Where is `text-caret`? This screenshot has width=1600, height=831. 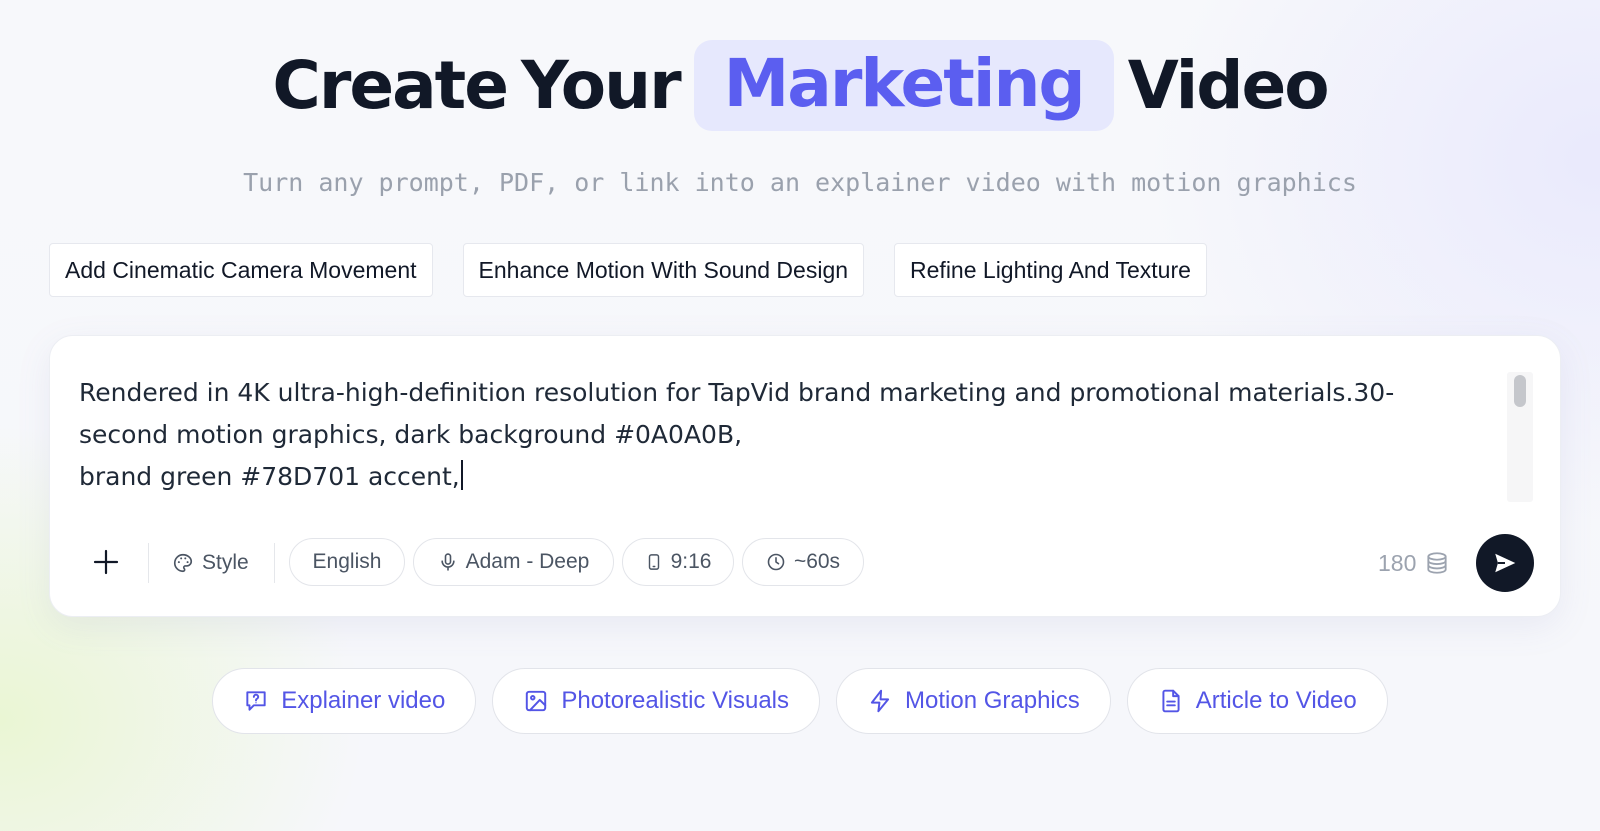 text-caret is located at coordinates (461, 475).